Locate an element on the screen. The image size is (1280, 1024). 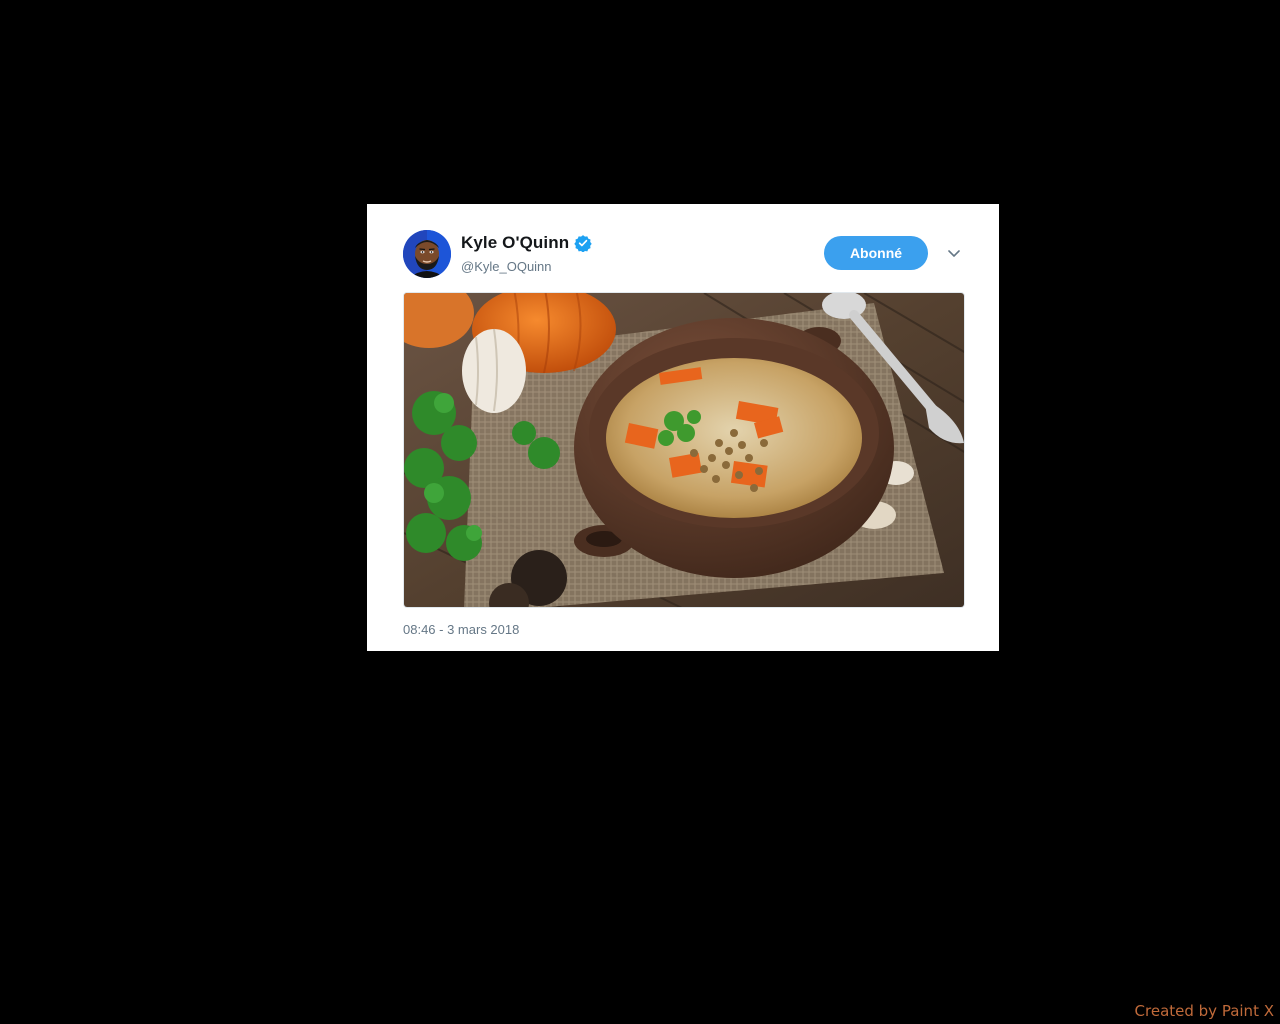
avatar is located at coordinates (427, 254).